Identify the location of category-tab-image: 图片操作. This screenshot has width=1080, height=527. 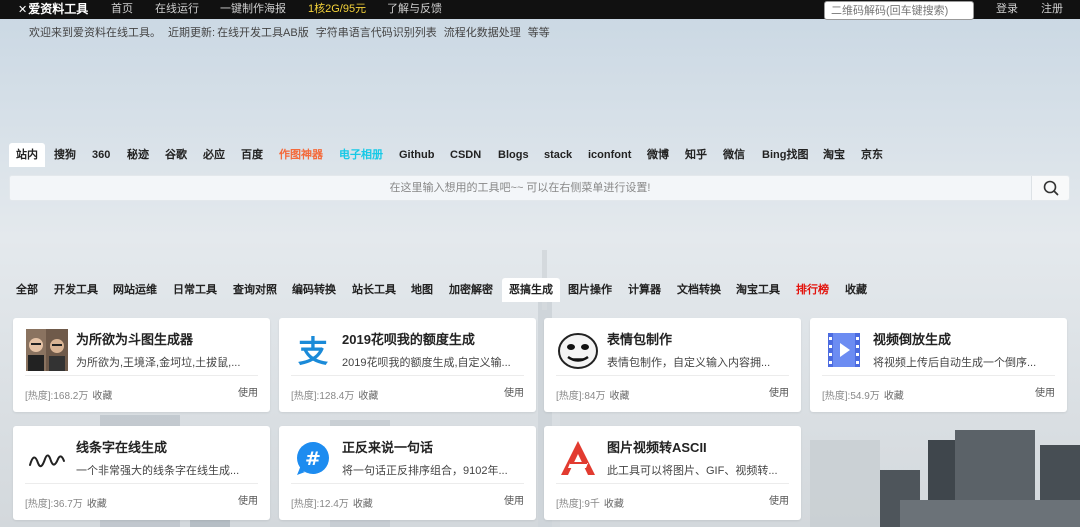
(590, 290).